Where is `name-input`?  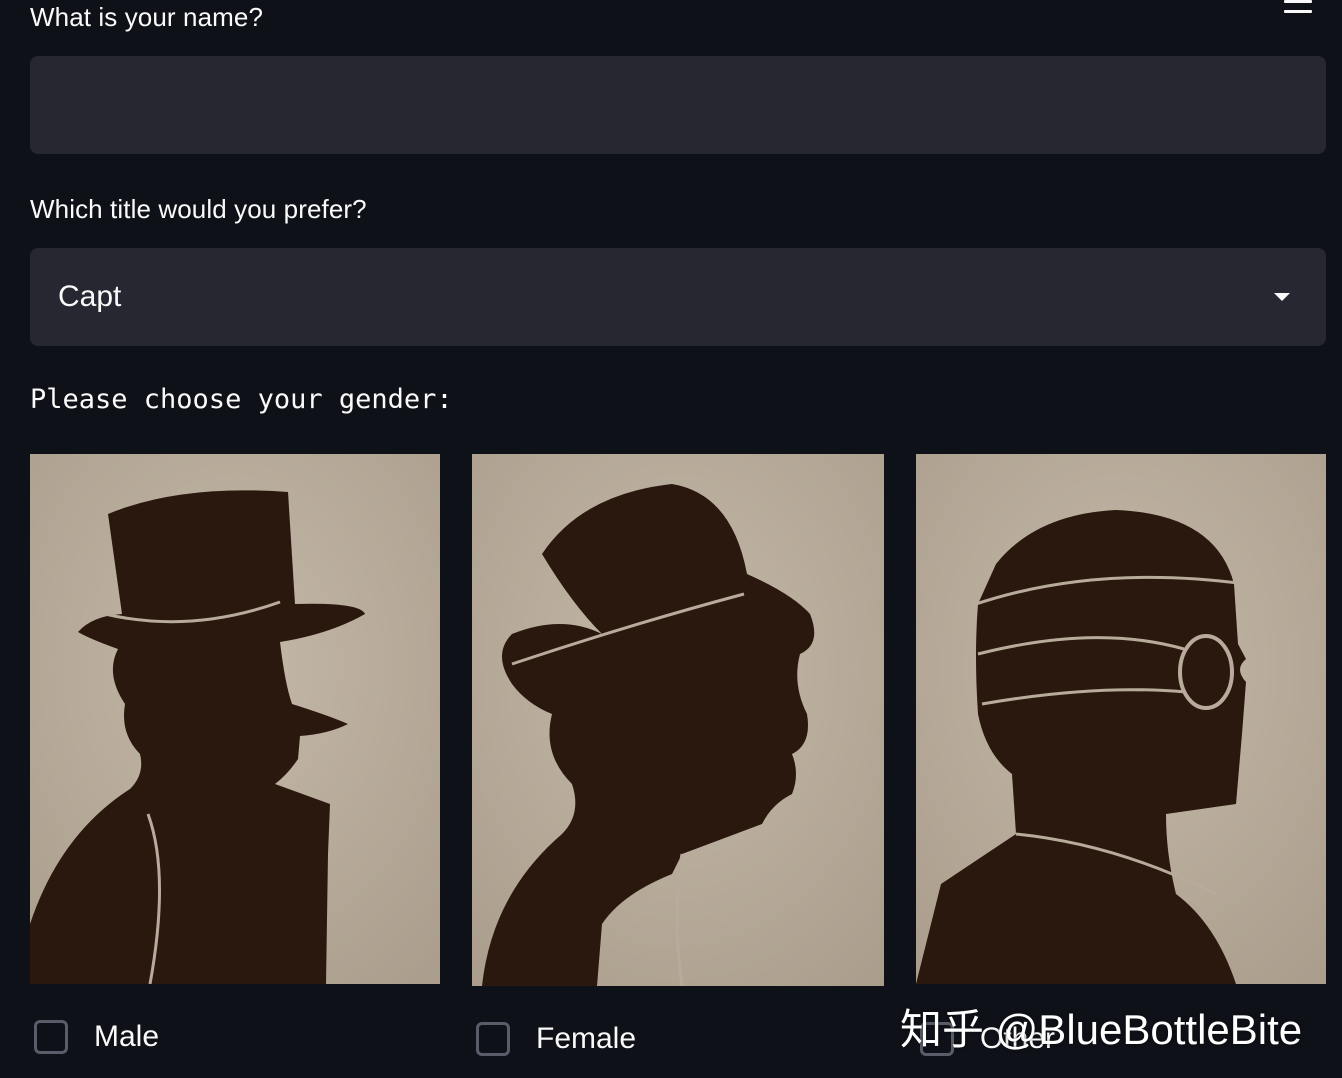 name-input is located at coordinates (678, 105).